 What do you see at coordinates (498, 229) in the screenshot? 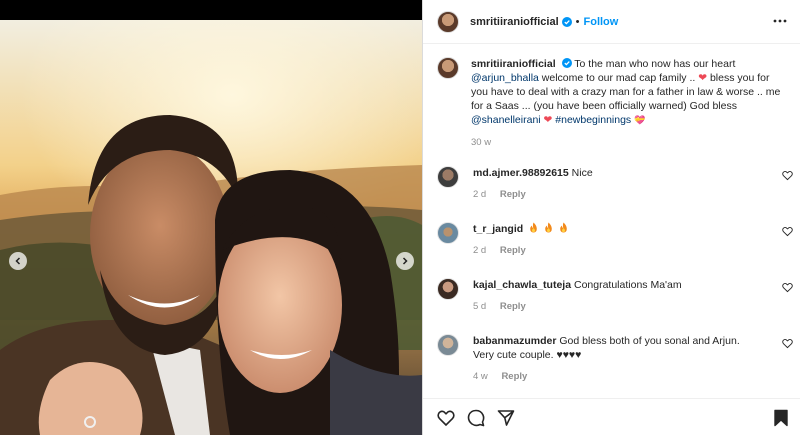
I see `comment-username: t_r_jangid` at bounding box center [498, 229].